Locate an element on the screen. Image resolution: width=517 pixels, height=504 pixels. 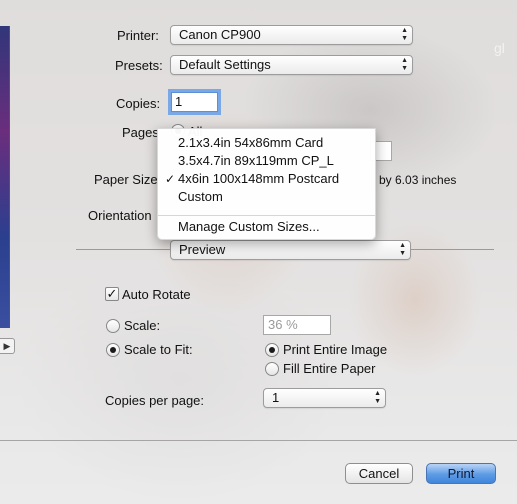
scale-input: 36 % is located at coordinates (297, 325).